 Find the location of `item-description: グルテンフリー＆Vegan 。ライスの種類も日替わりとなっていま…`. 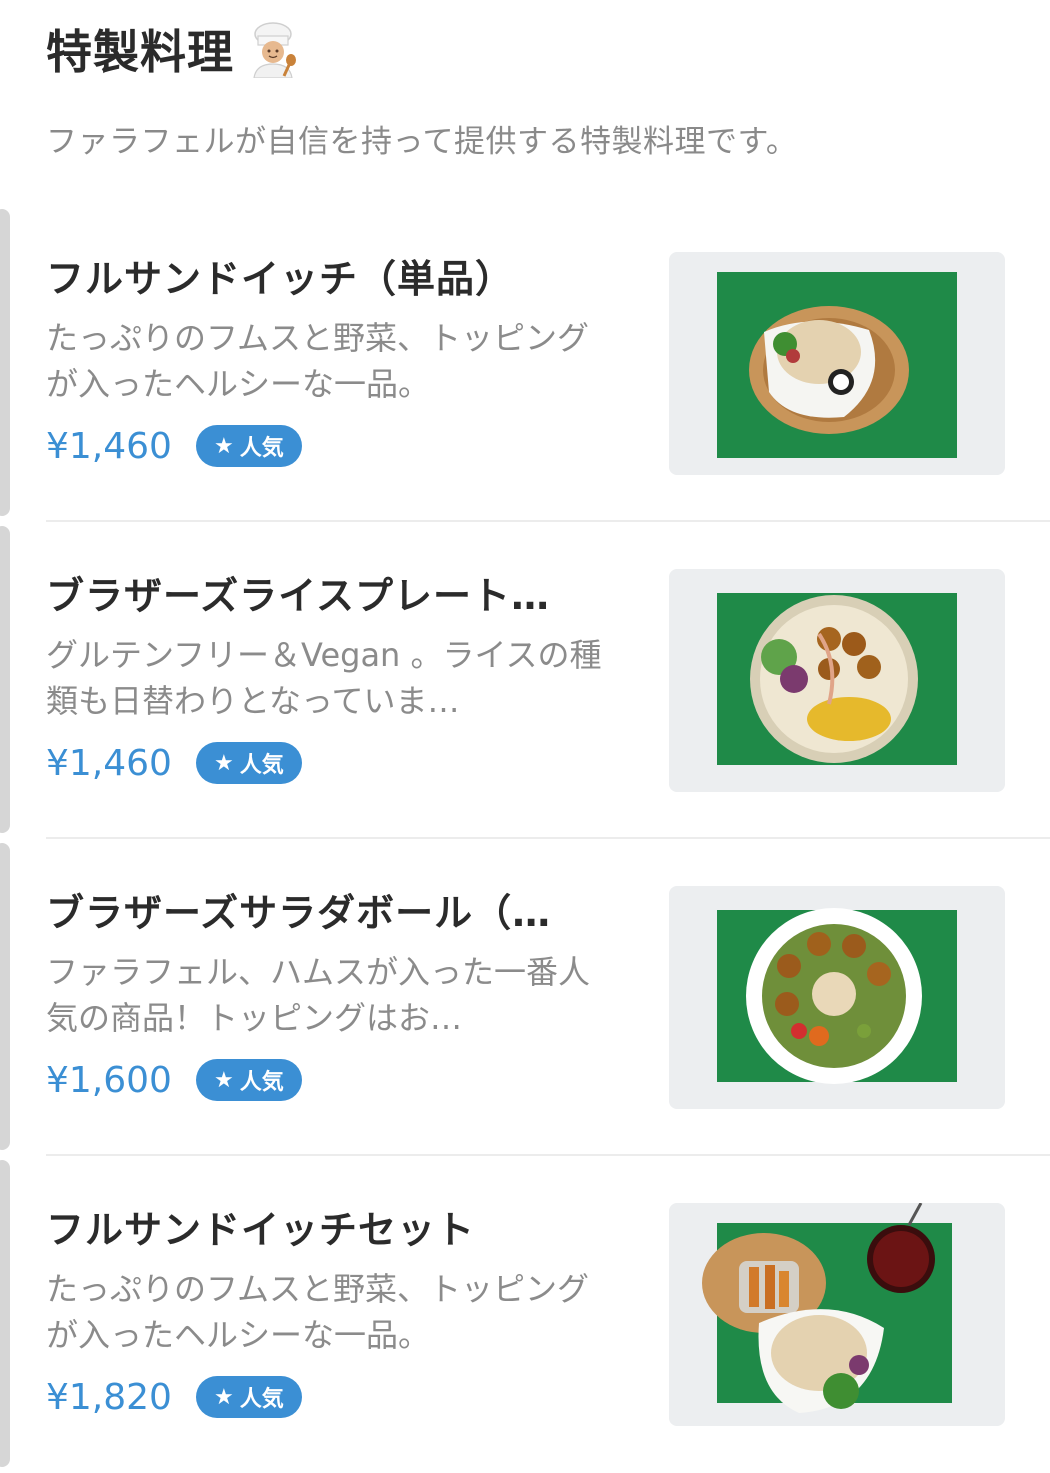

item-description: グルテンフリー＆Vegan 。ライスの種類も日替わりとなっていま… is located at coordinates (324, 678).